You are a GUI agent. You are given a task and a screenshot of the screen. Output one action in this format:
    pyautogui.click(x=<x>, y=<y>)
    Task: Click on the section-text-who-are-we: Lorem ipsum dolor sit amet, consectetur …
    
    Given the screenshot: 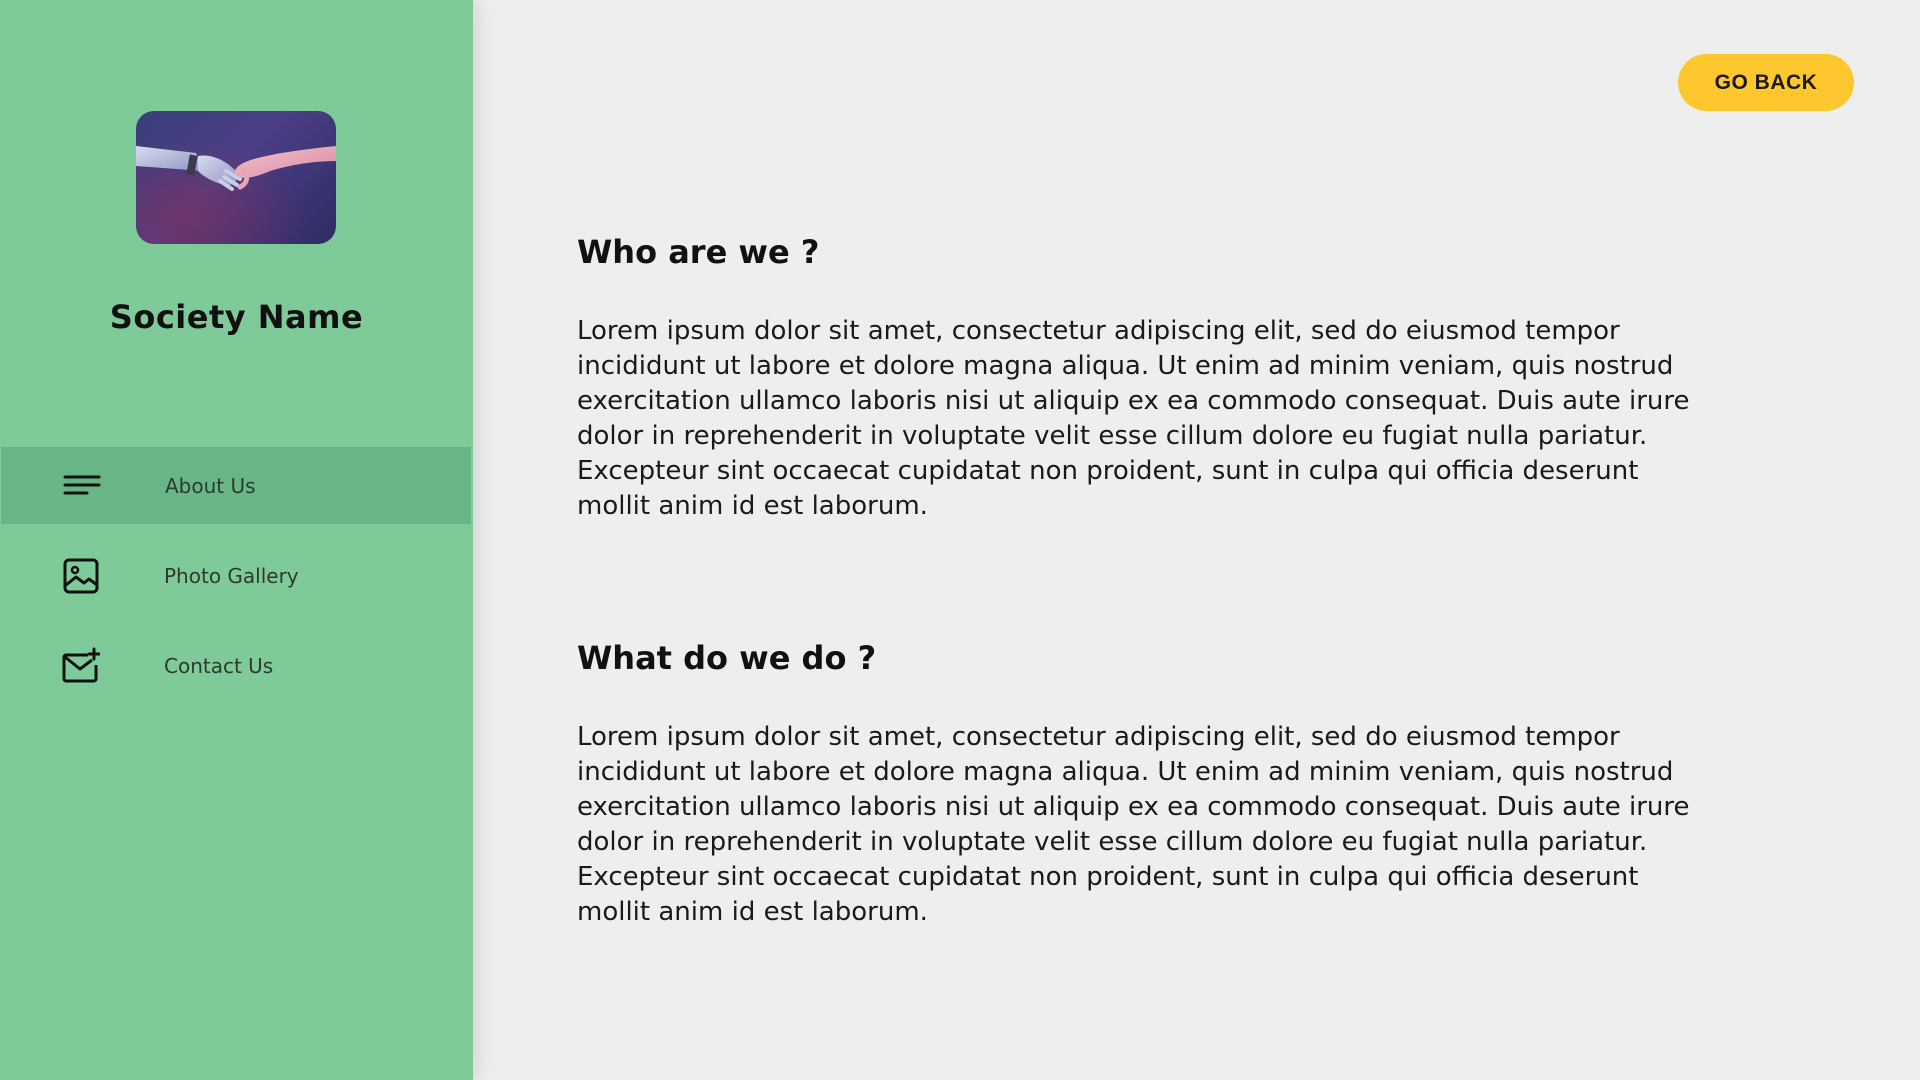 What is the action you would take?
    pyautogui.click(x=1133, y=418)
    